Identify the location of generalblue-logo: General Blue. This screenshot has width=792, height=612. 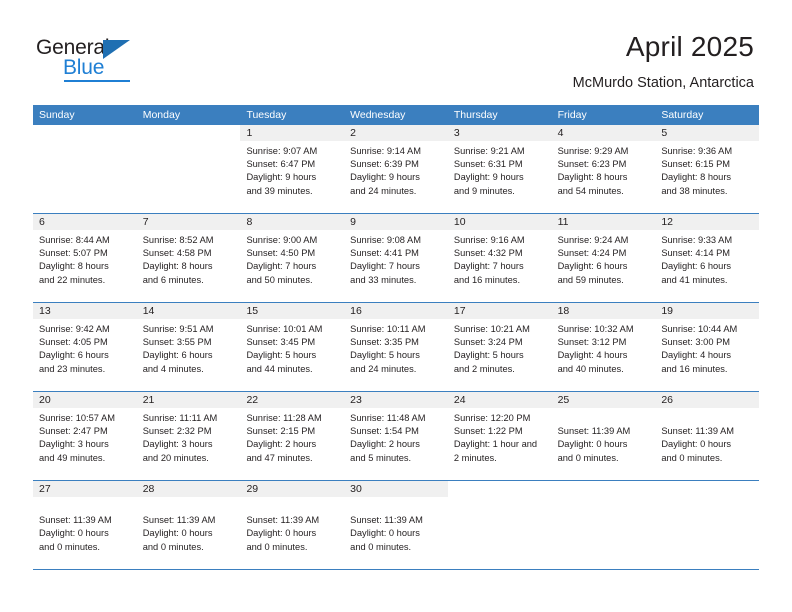
(91, 59).